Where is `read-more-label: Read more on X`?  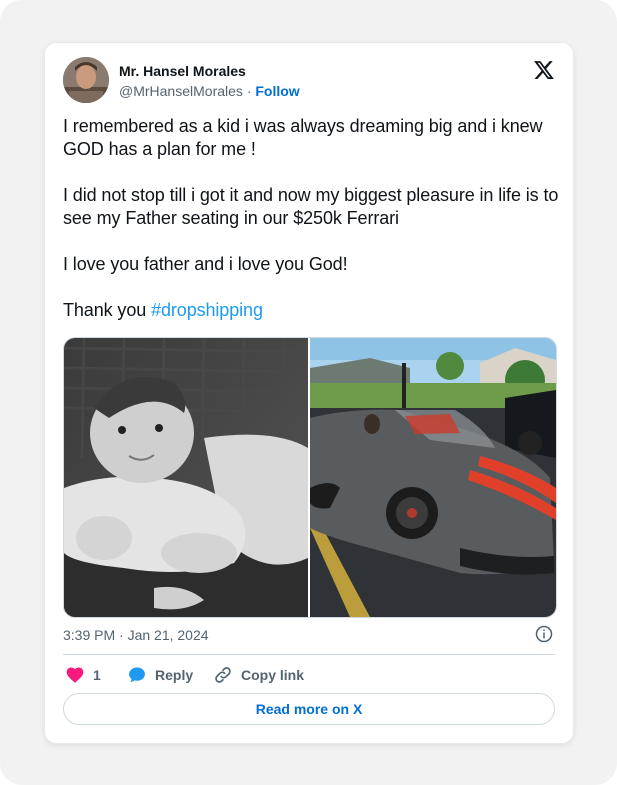
read-more-label: Read more on X is located at coordinates (309, 709).